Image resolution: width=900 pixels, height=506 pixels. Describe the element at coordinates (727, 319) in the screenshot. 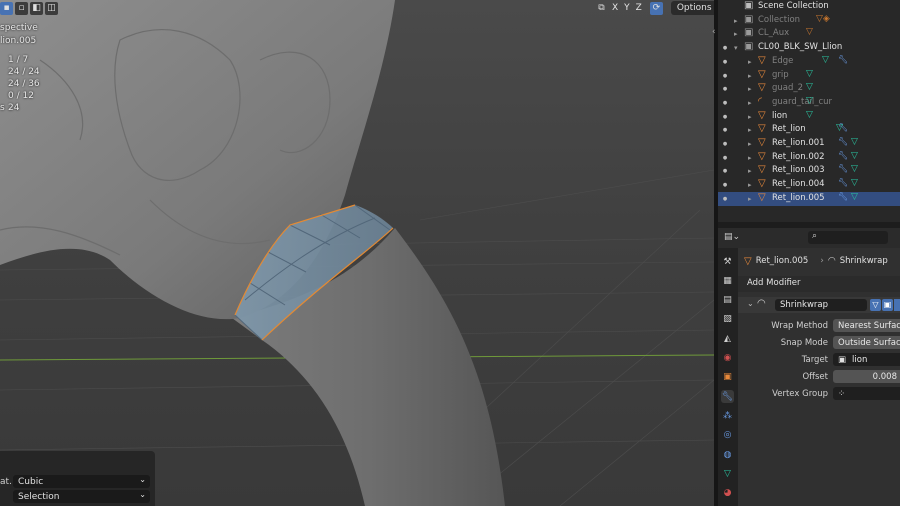

I see `tab-view-layer-icon: ▧` at that location.